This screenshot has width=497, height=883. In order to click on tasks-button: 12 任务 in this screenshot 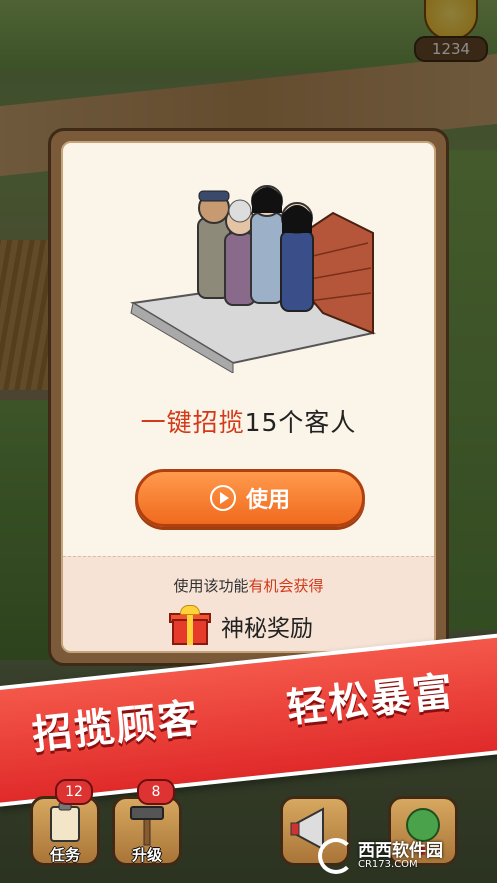, I will do `click(65, 822)`.